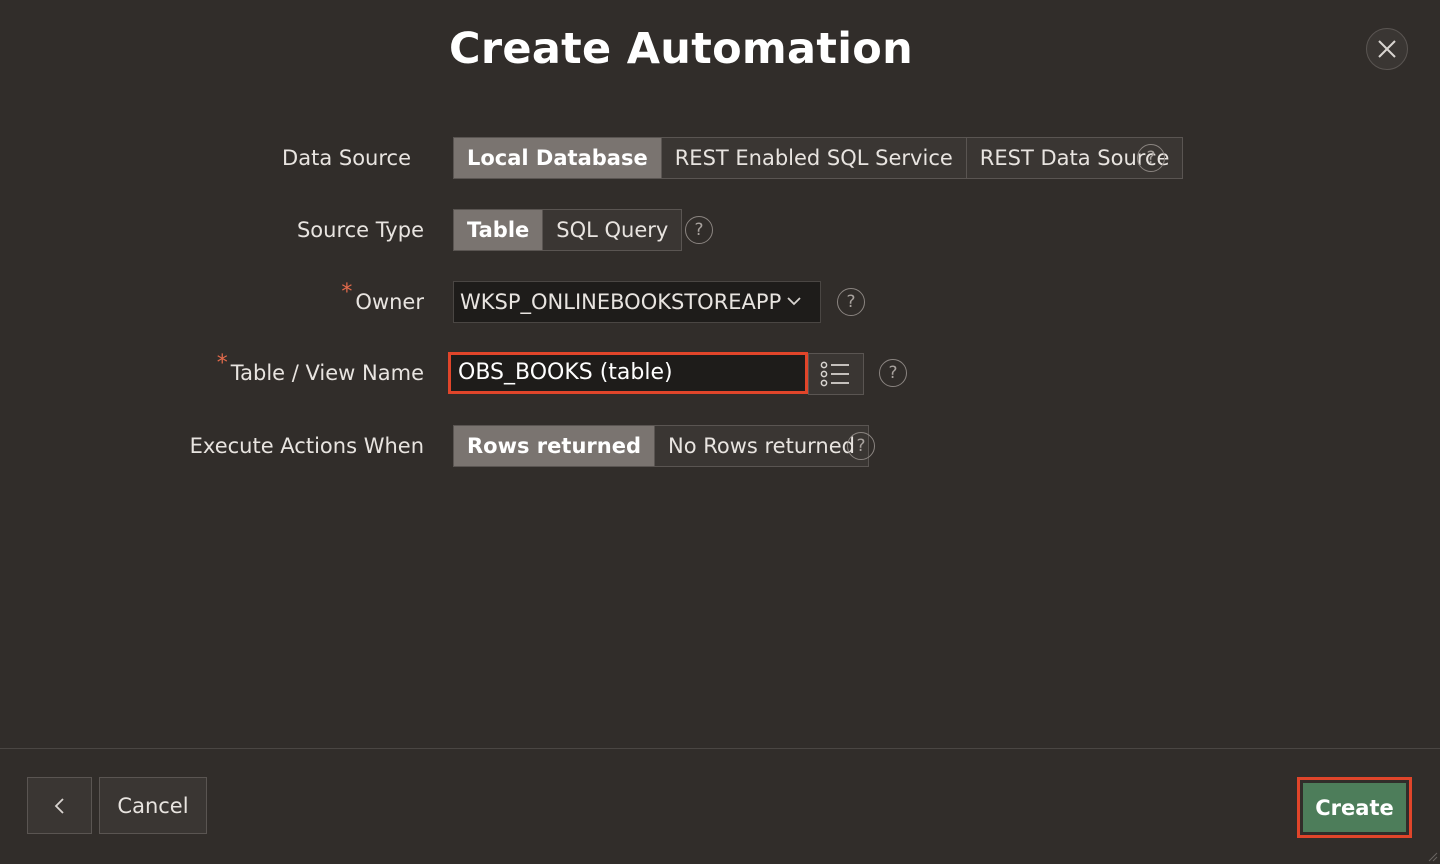 The height and width of the screenshot is (864, 1440). I want to click on owner-row: * Owner WKSP_ONLINEBOOKSTOREAPP ?, so click(720, 302).